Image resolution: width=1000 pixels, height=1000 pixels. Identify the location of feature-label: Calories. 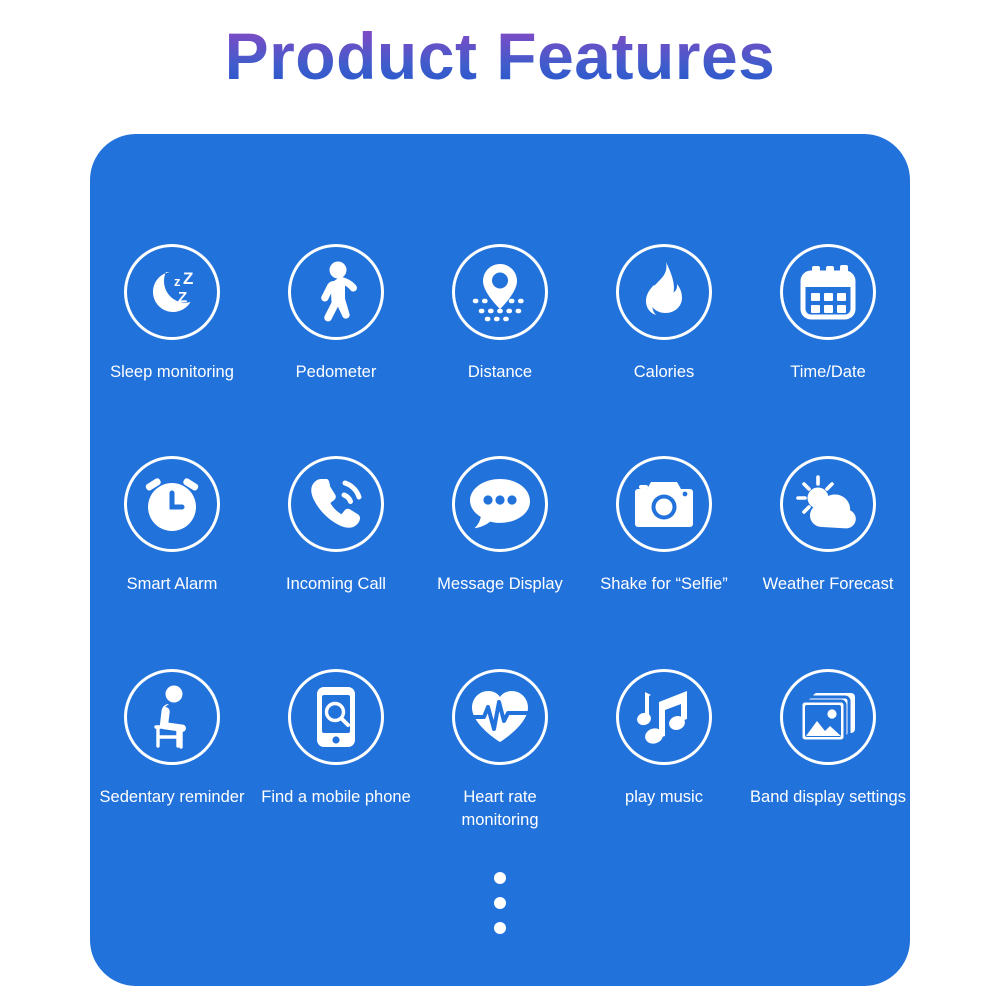
(664, 372).